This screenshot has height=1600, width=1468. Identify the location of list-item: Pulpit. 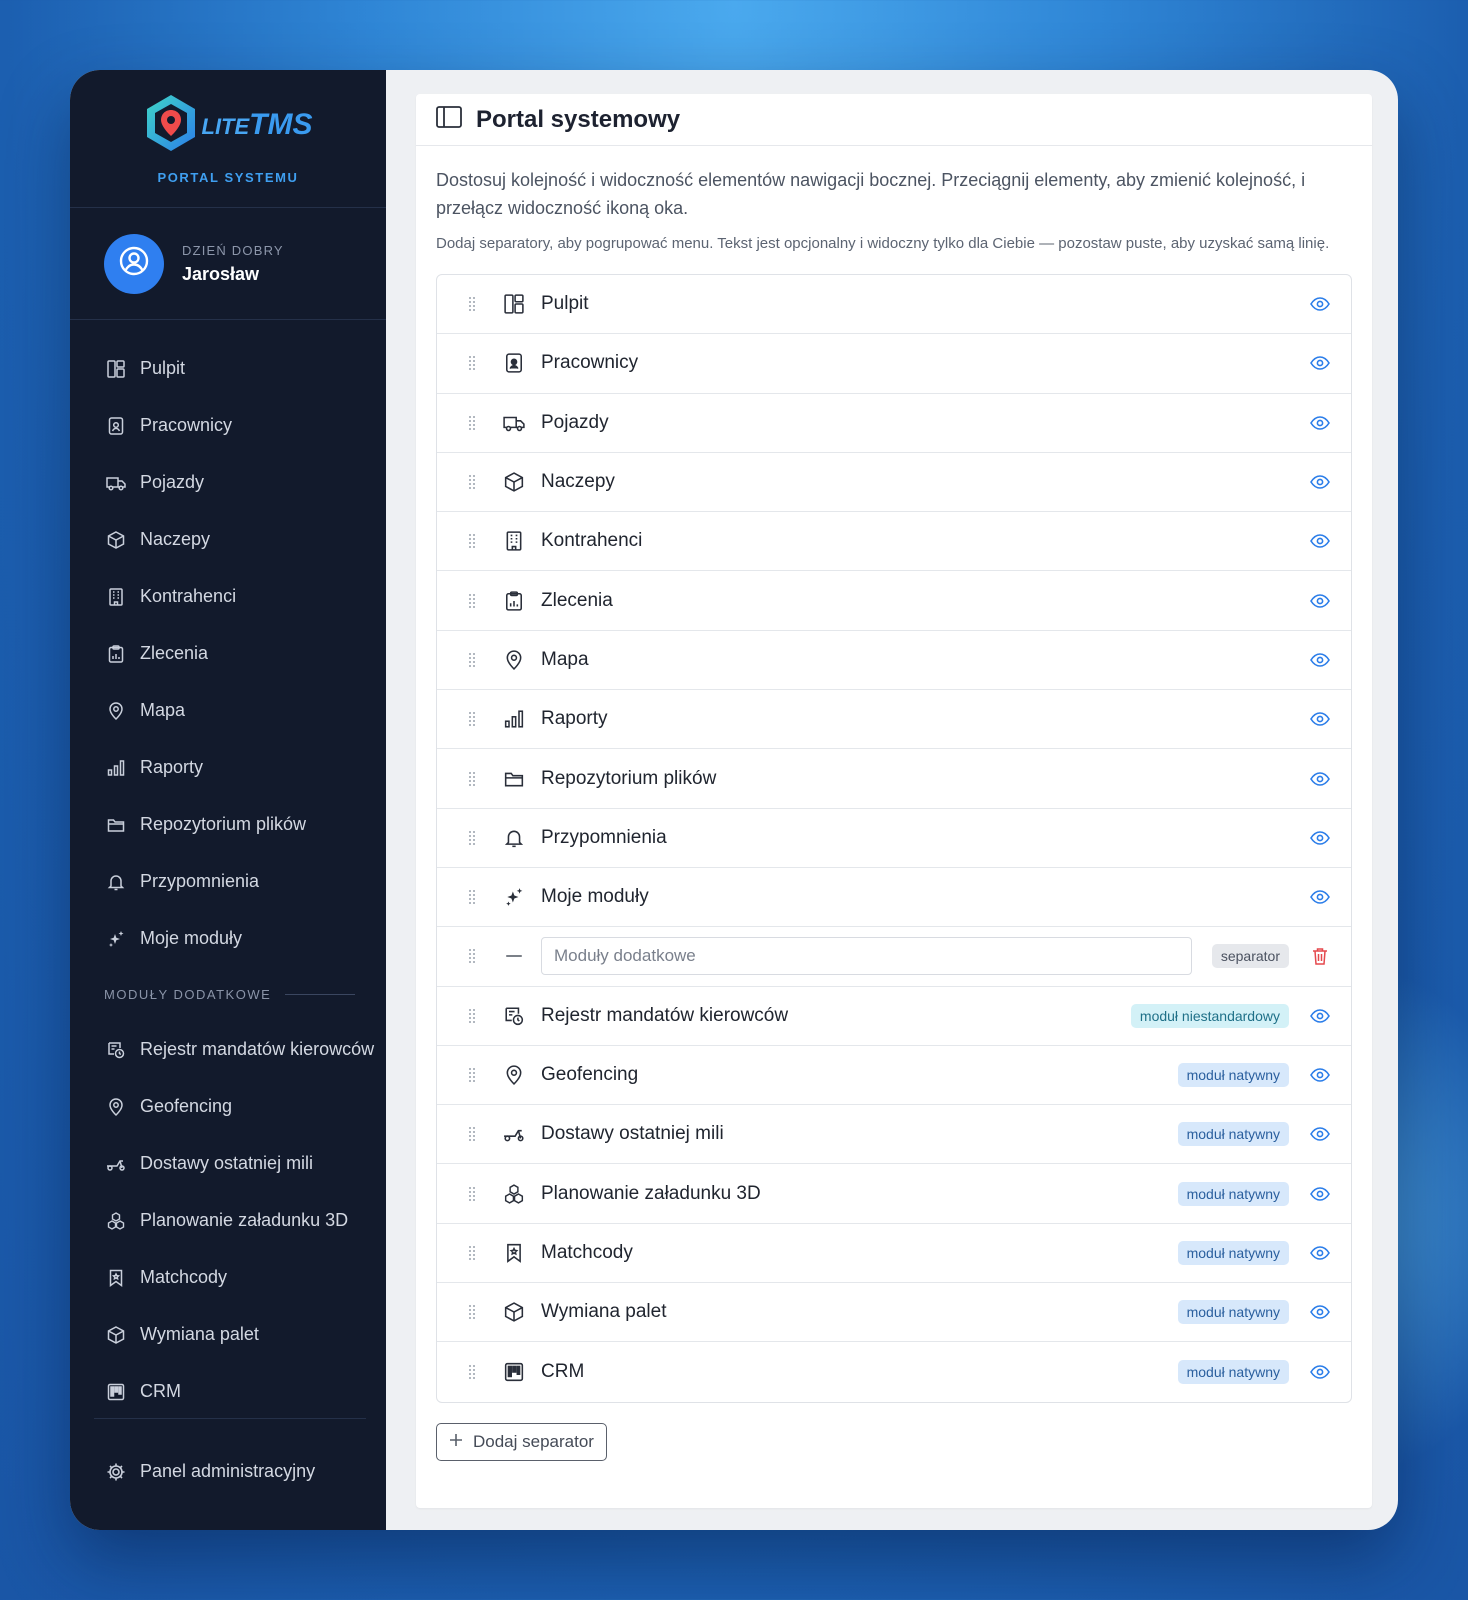
(894, 305).